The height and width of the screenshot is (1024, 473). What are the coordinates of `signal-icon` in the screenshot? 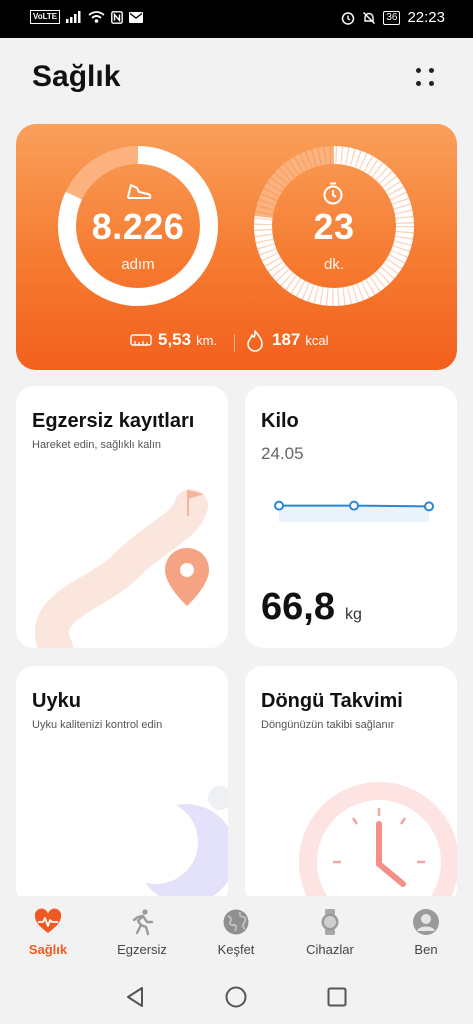 It's located at (73, 17).